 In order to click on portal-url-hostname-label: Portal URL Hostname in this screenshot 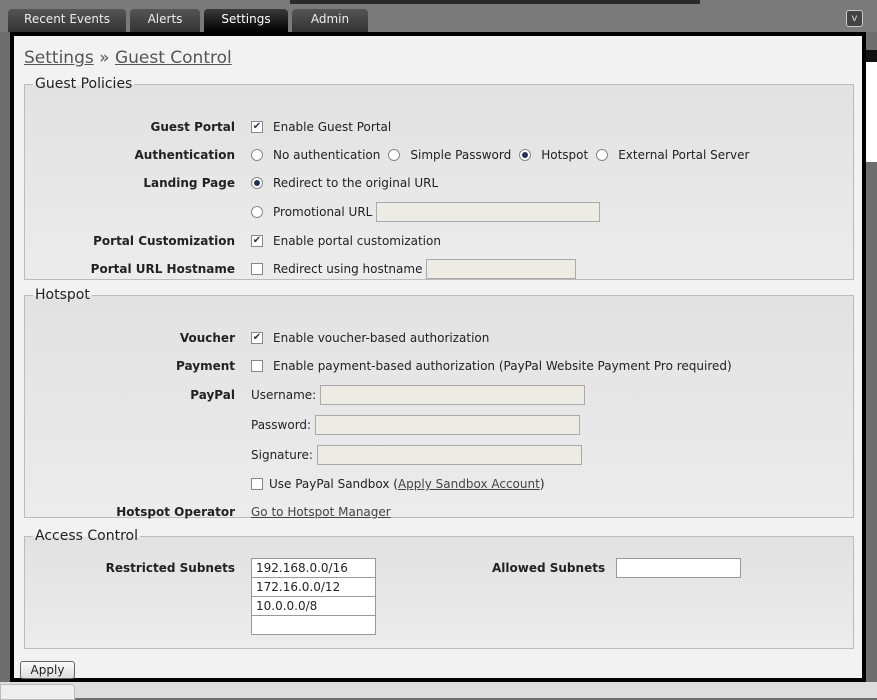, I will do `click(162, 269)`.